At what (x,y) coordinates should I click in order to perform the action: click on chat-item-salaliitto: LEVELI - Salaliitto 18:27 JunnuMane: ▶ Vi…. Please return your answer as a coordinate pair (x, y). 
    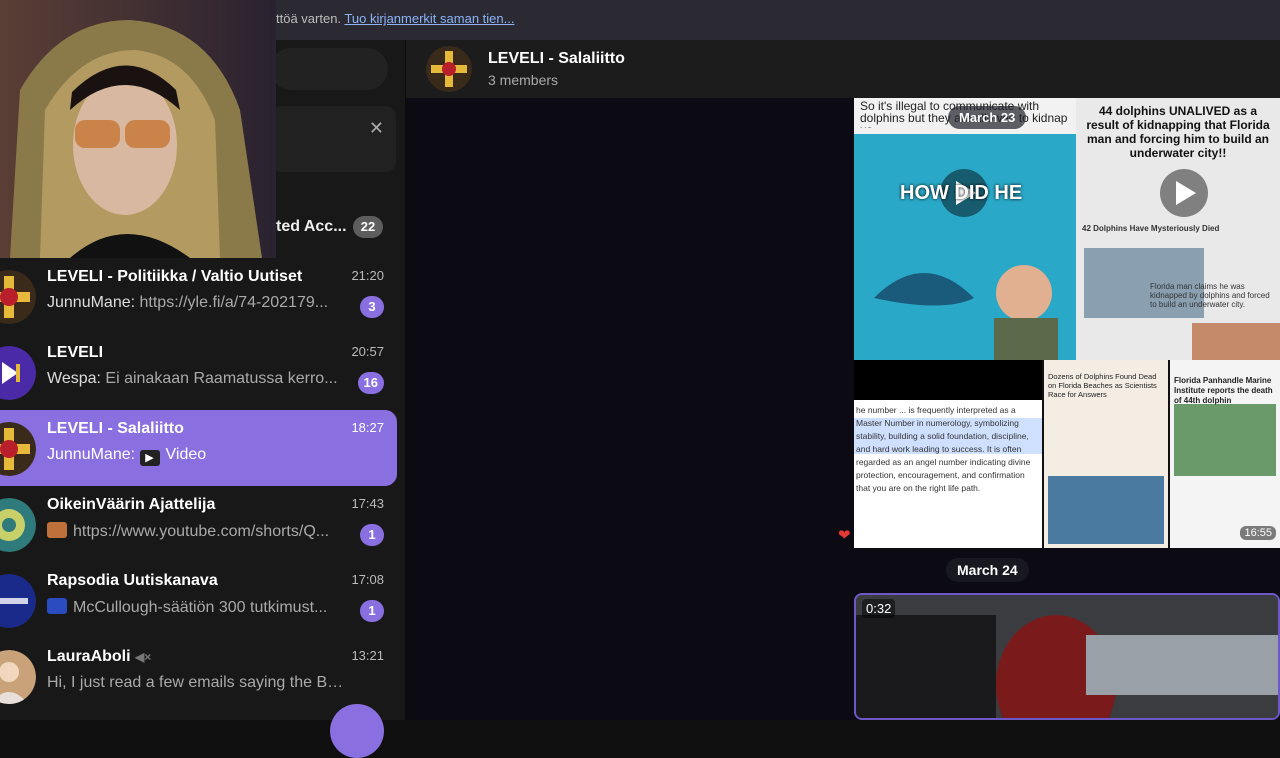
    Looking at the image, I should click on (198, 448).